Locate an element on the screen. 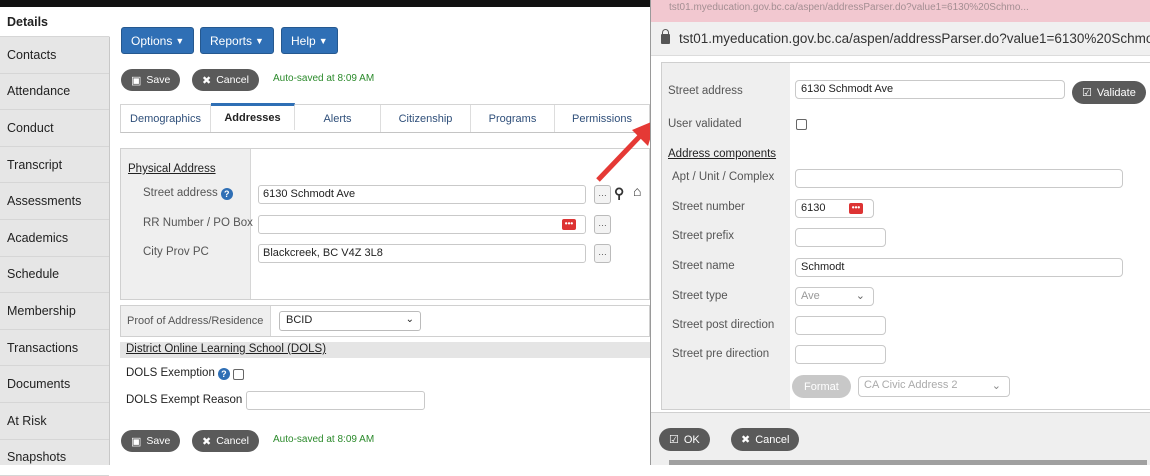  physical-address-title: Physical Address is located at coordinates (172, 169).